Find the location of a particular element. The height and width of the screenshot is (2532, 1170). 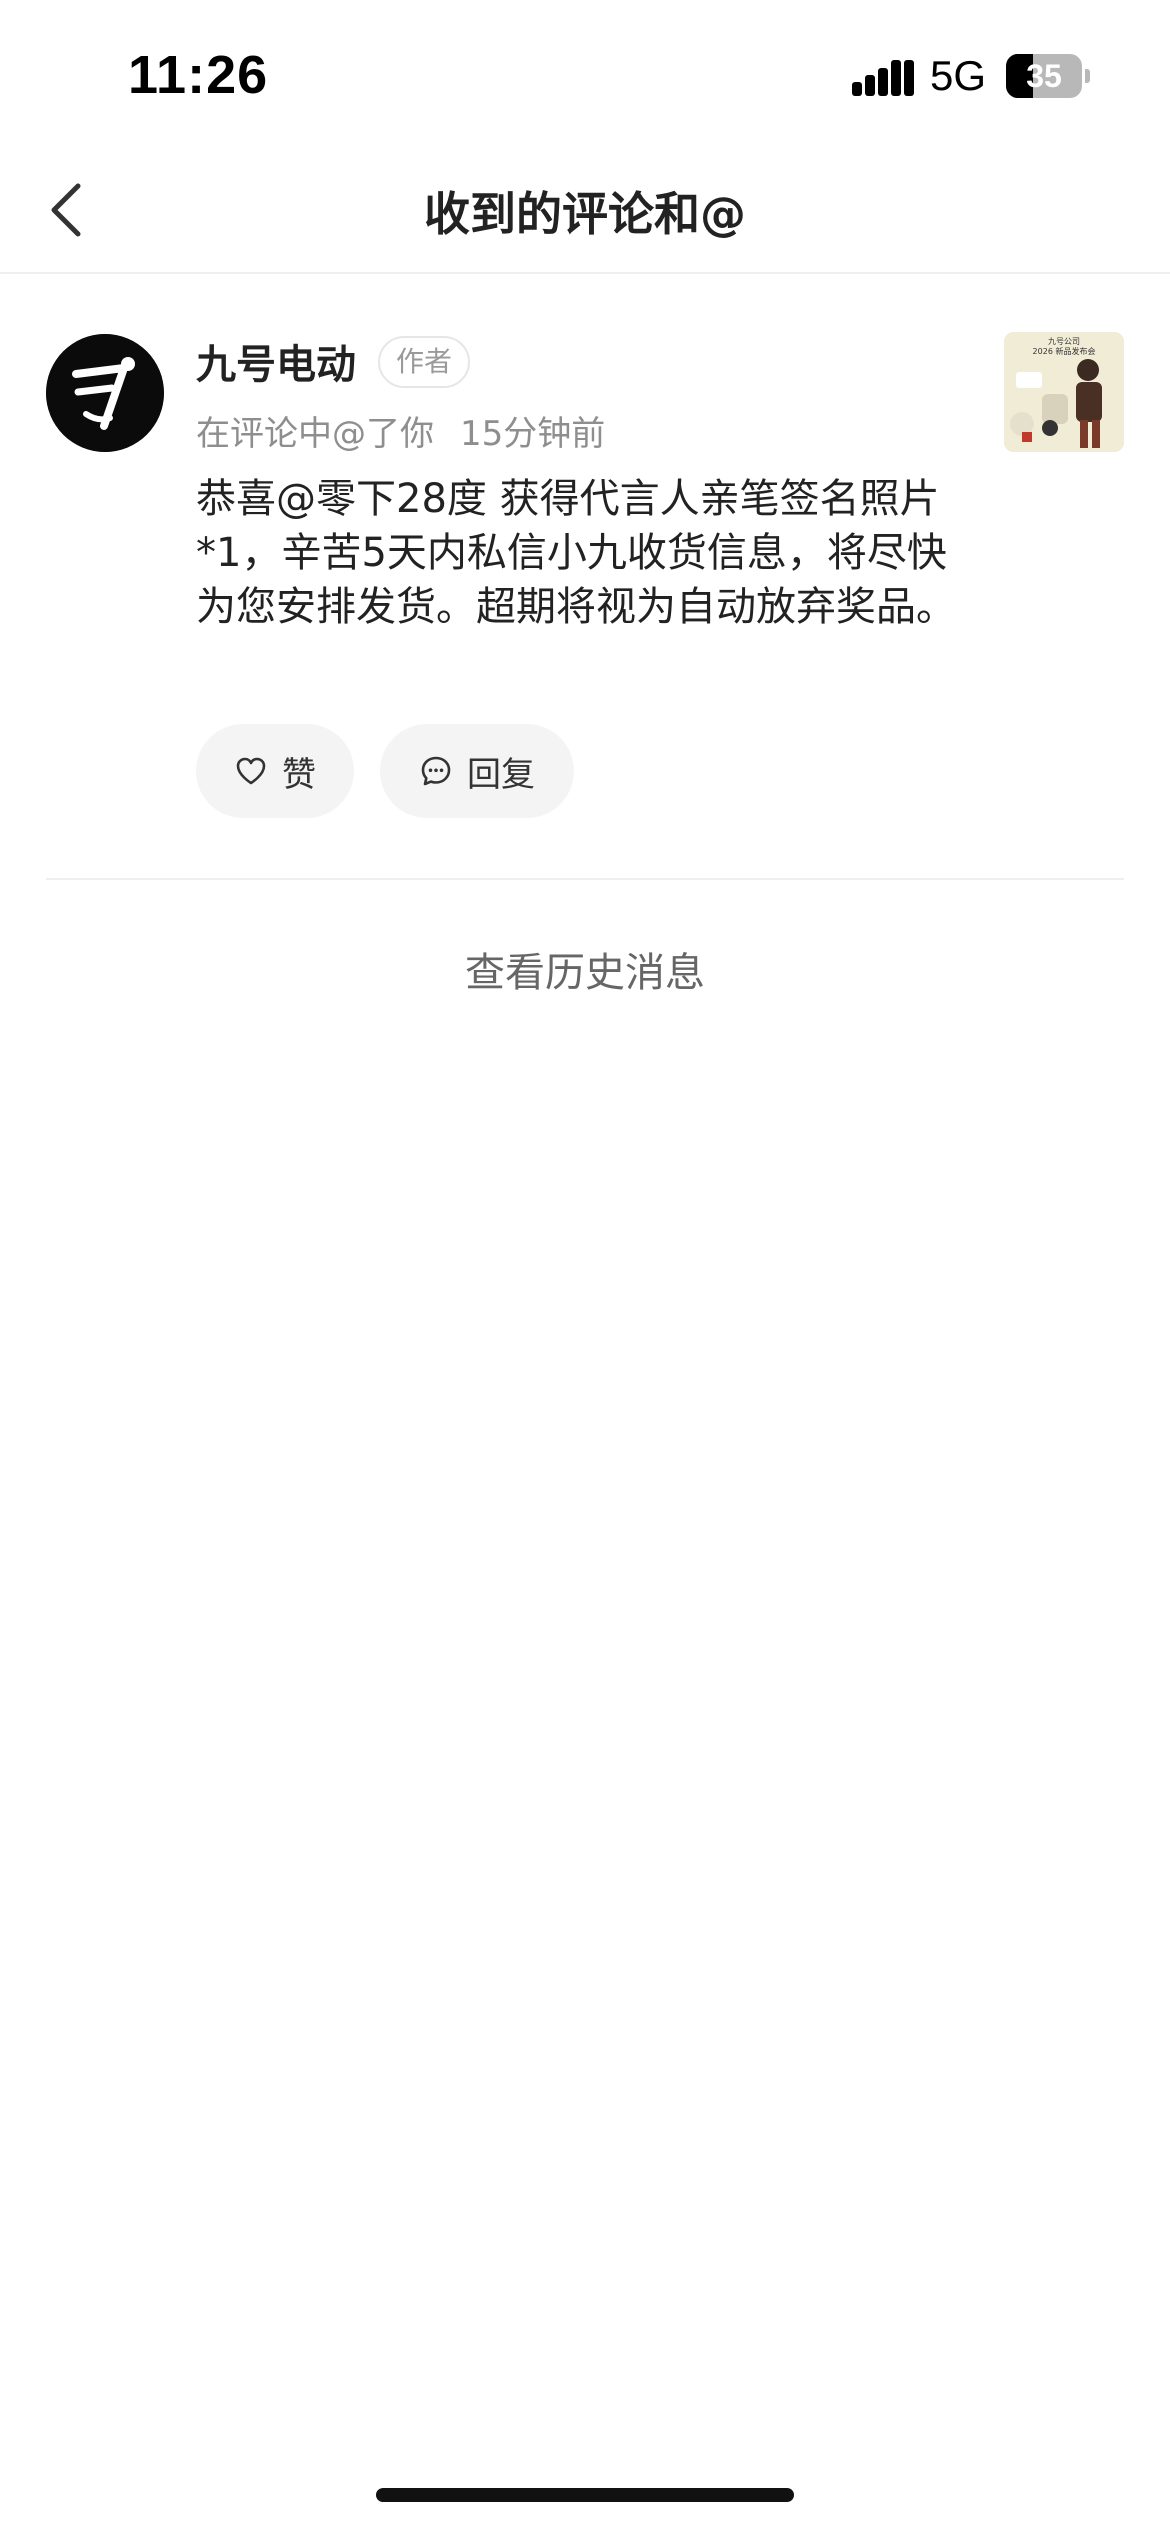

author-badge: 作者 is located at coordinates (424, 362).